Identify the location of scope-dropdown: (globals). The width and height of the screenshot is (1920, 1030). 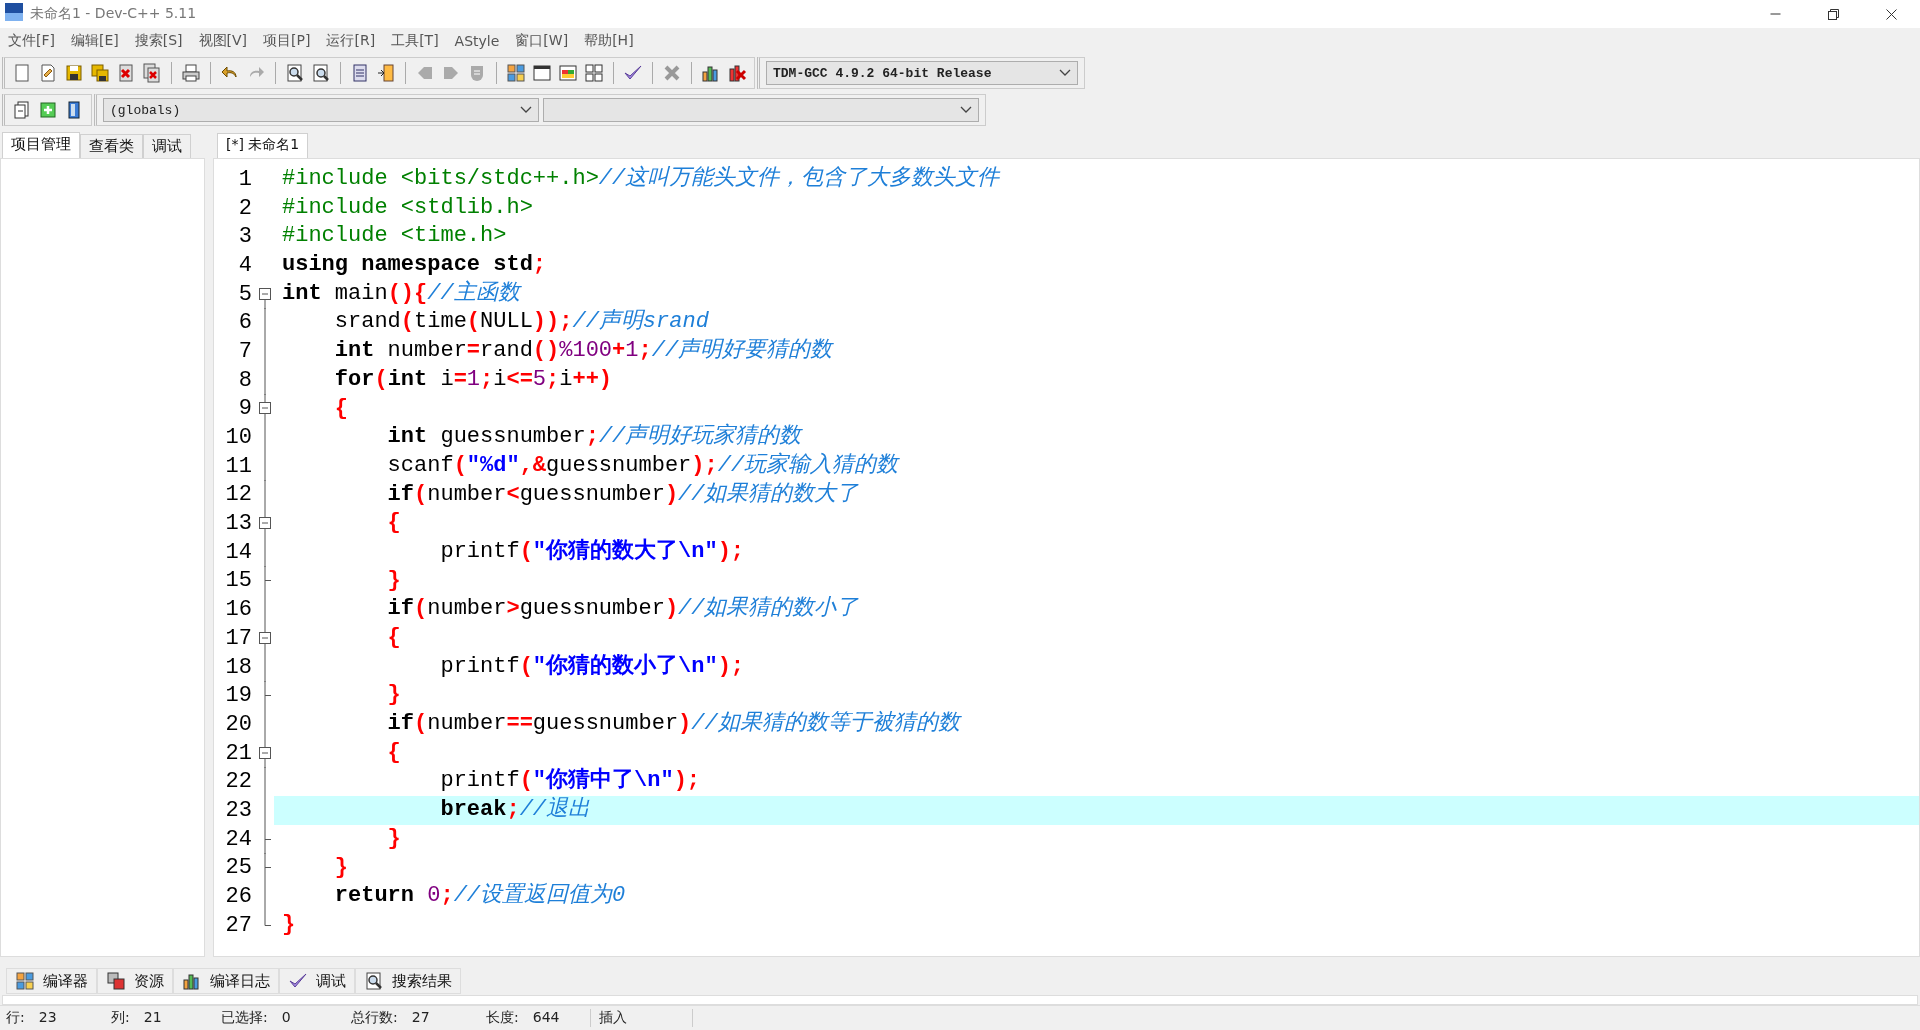
(321, 110).